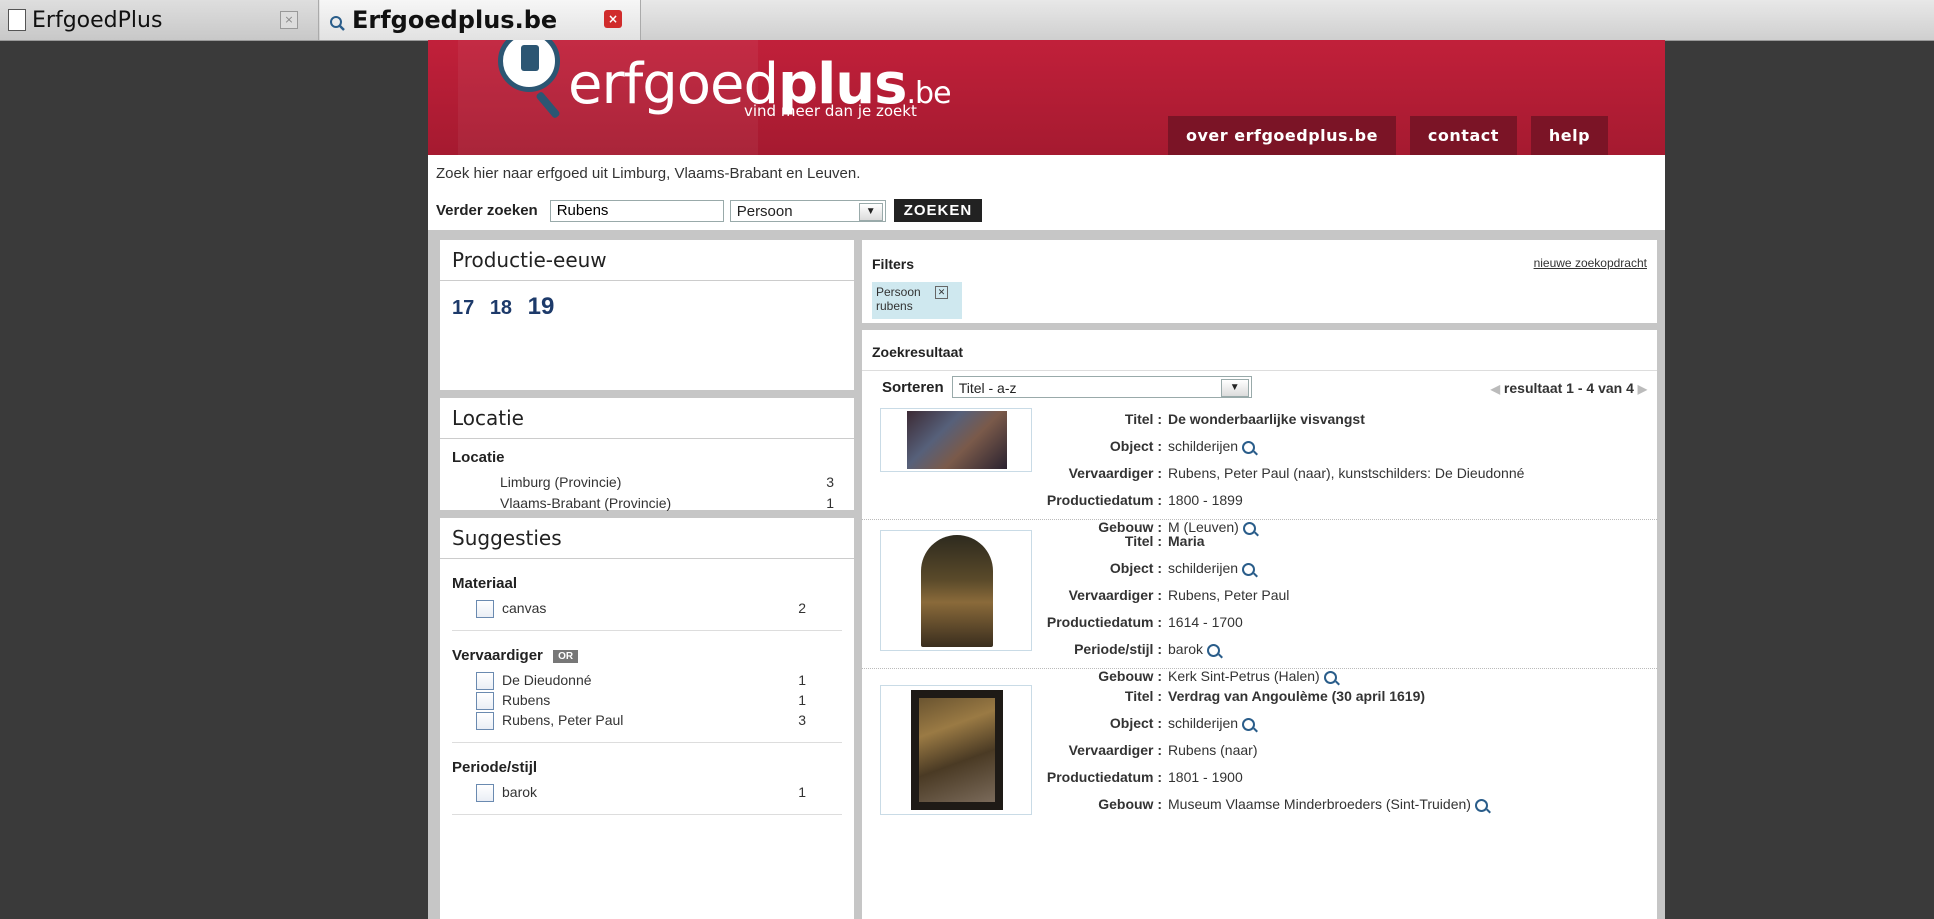  Describe the element at coordinates (1642, 389) in the screenshot. I see `next-page-icon: ▶` at that location.